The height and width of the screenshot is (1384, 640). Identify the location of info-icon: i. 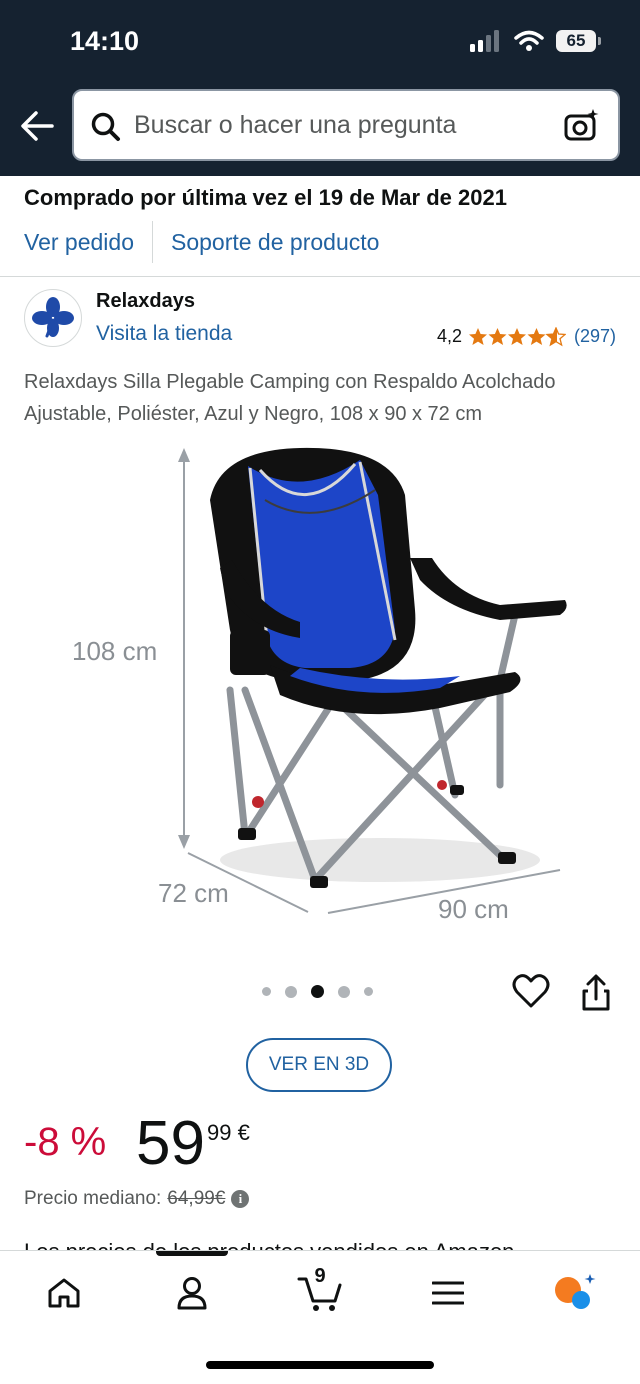
(240, 1199).